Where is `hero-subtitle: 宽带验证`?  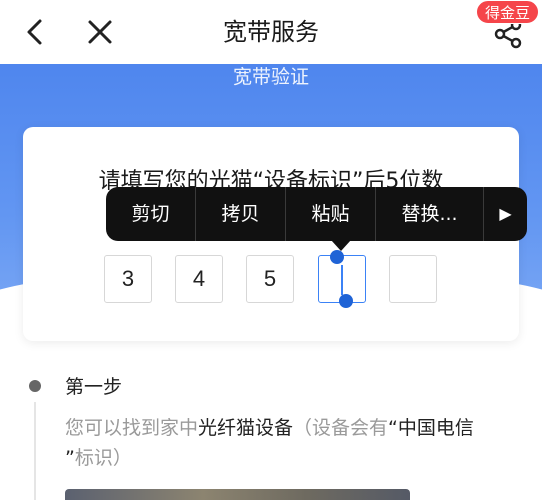
hero-subtitle: 宽带验证 is located at coordinates (270, 77).